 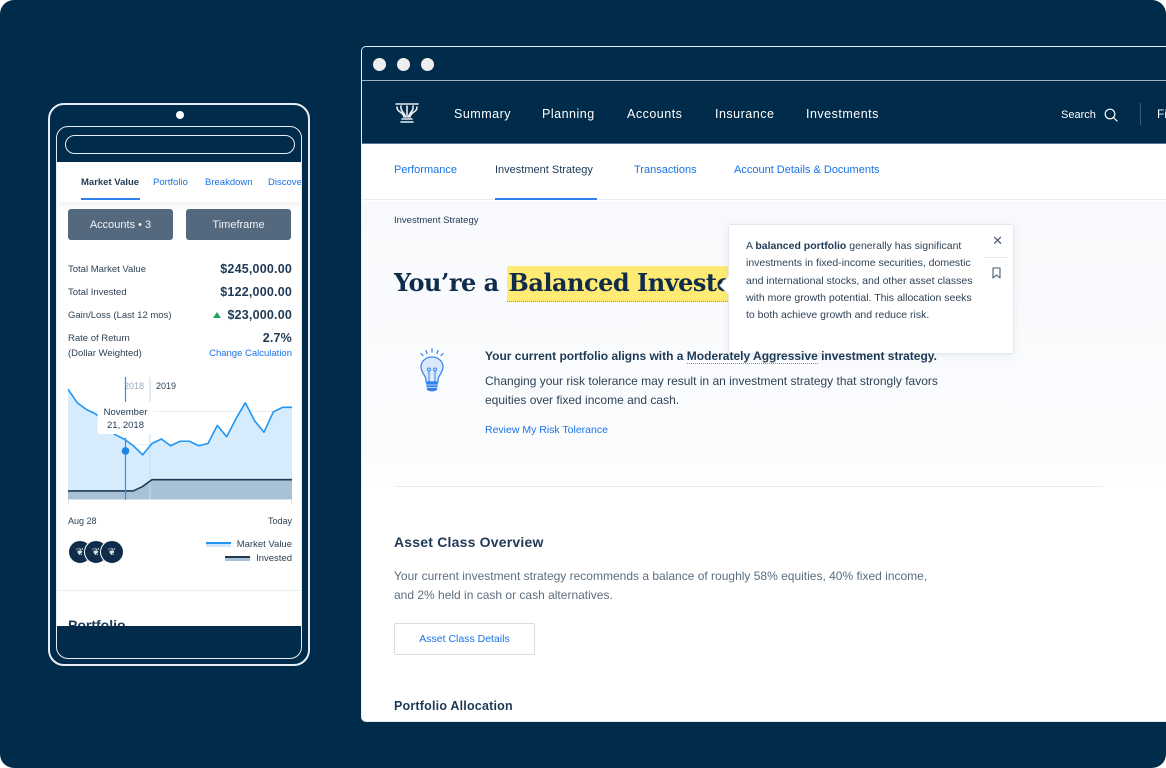 What do you see at coordinates (107, 269) in the screenshot?
I see `stat-label: Total Market Value` at bounding box center [107, 269].